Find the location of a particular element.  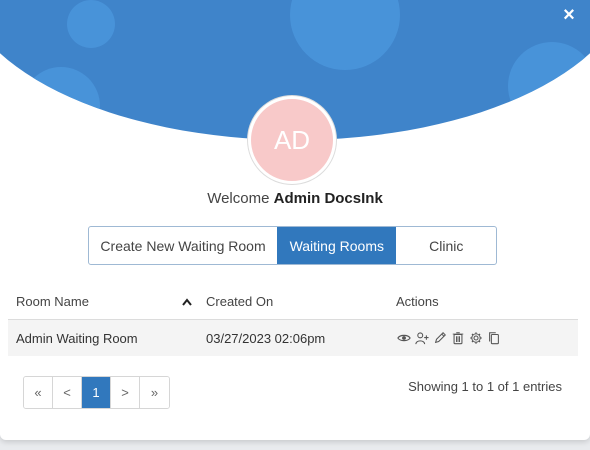

tab-create-waiting-room: Create New Waiting Room is located at coordinates (183, 245).